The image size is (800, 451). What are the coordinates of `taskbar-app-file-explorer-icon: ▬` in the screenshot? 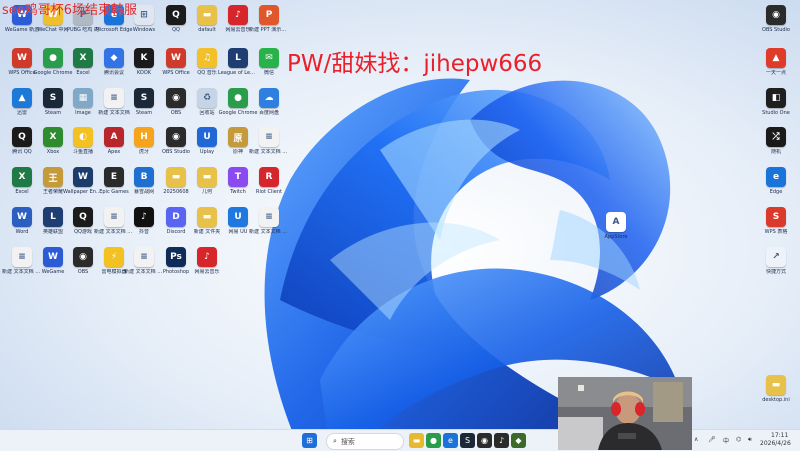 It's located at (416, 440).